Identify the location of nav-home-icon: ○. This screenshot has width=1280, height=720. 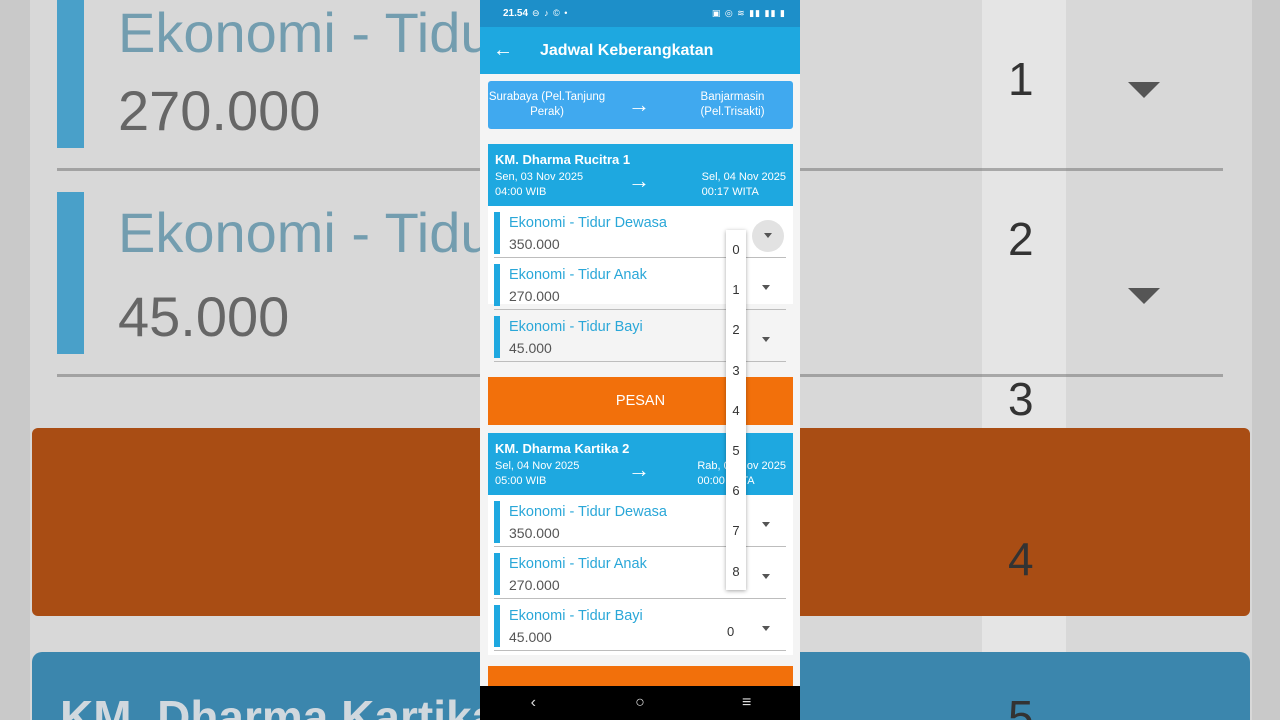
(640, 703).